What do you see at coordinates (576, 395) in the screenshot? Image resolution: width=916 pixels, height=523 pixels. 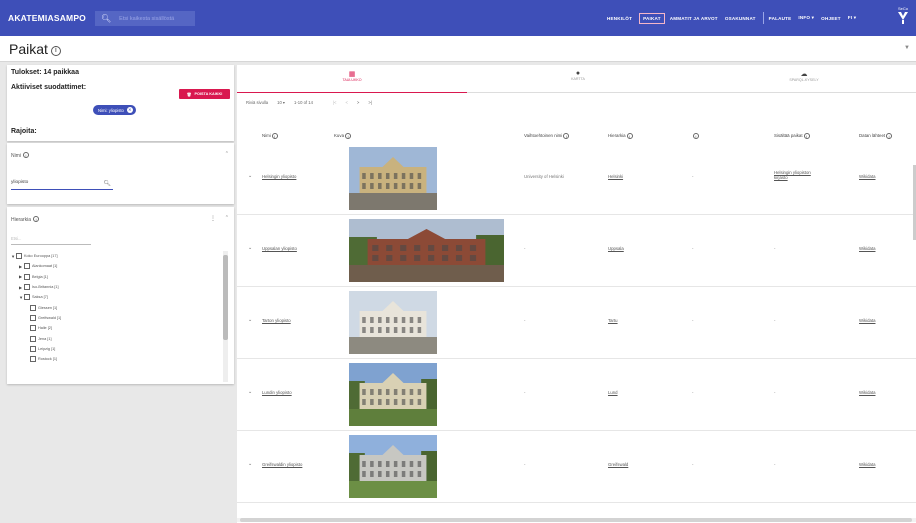 I see `table-row: ⌄ Lundin yliopisto - Lund - - Wikidata` at bounding box center [576, 395].